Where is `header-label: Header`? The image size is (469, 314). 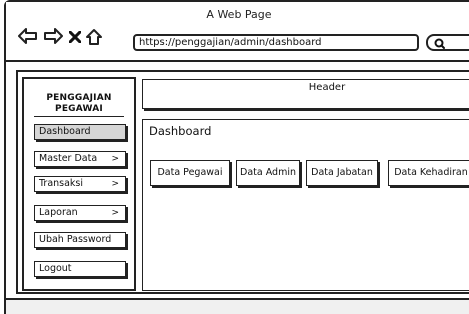 header-label: Header is located at coordinates (327, 87).